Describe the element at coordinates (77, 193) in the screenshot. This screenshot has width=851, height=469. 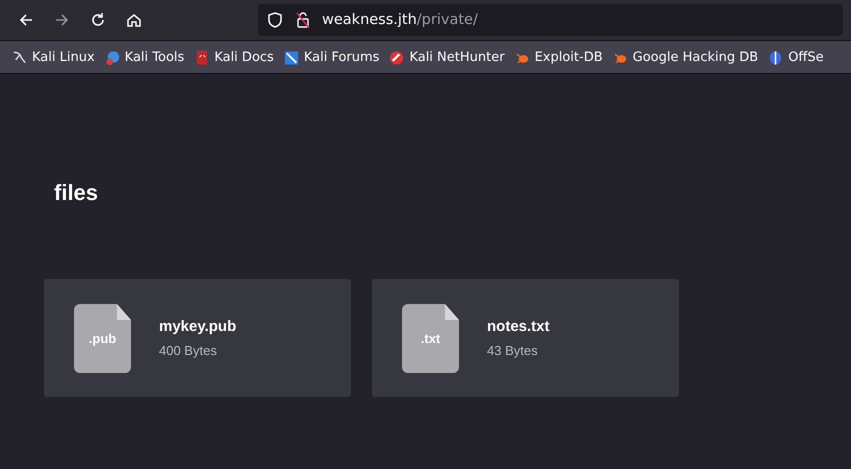
I see `page-heading: files` at that location.